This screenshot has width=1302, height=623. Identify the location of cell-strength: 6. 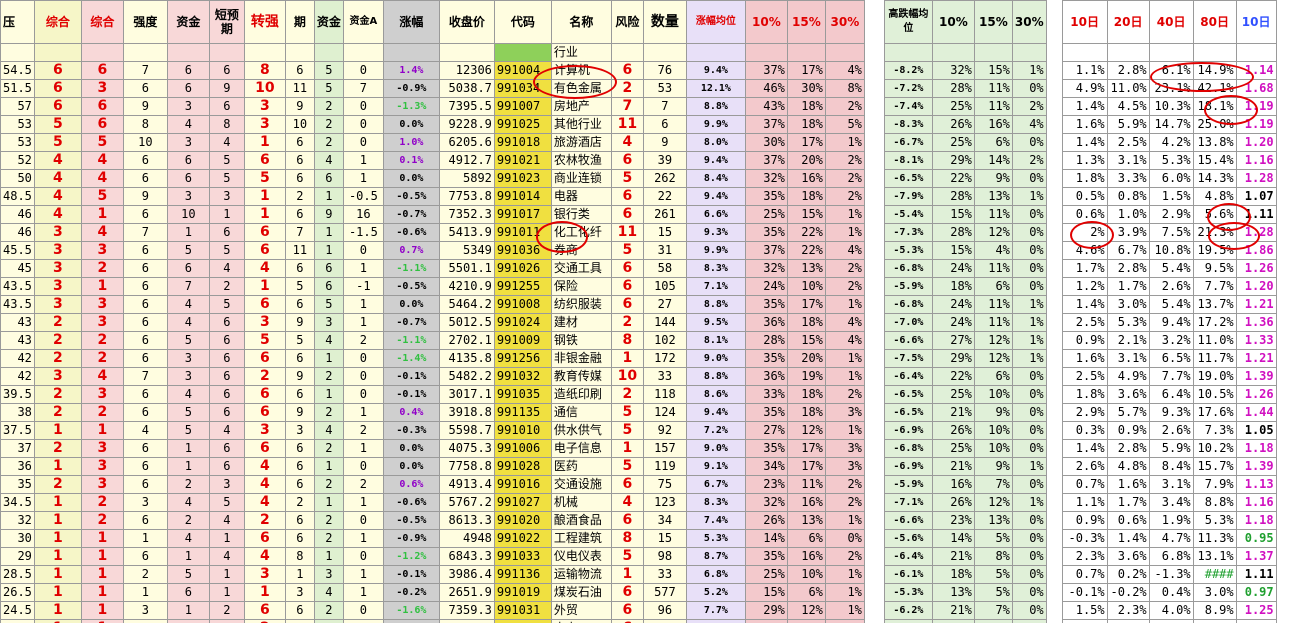
(145, 358).